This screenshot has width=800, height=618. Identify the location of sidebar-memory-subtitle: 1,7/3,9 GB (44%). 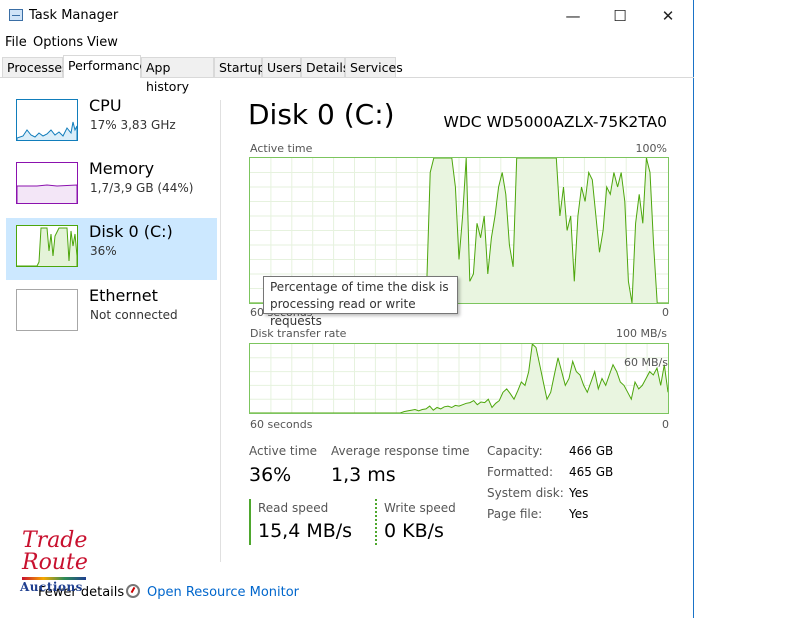
(142, 188).